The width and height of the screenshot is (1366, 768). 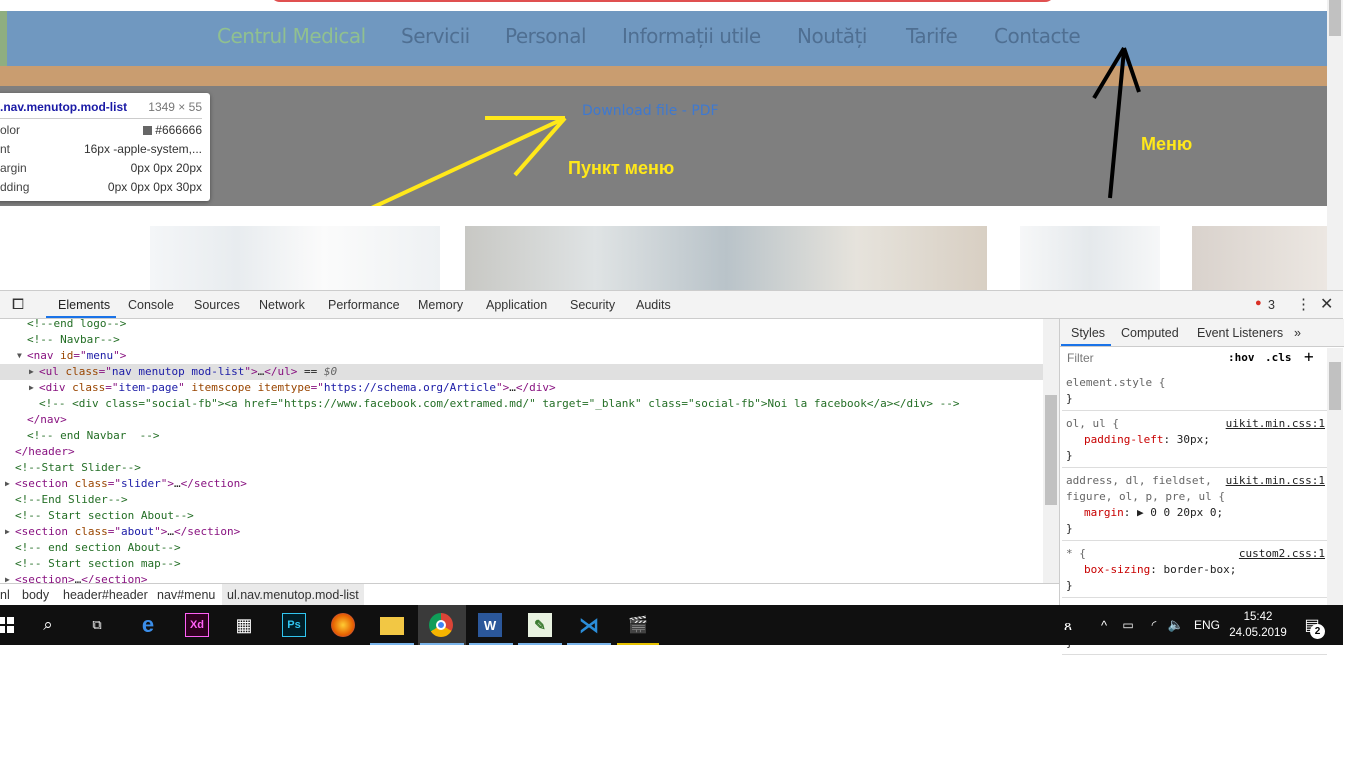 What do you see at coordinates (151, 305) in the screenshot?
I see `tab-console: Console` at bounding box center [151, 305].